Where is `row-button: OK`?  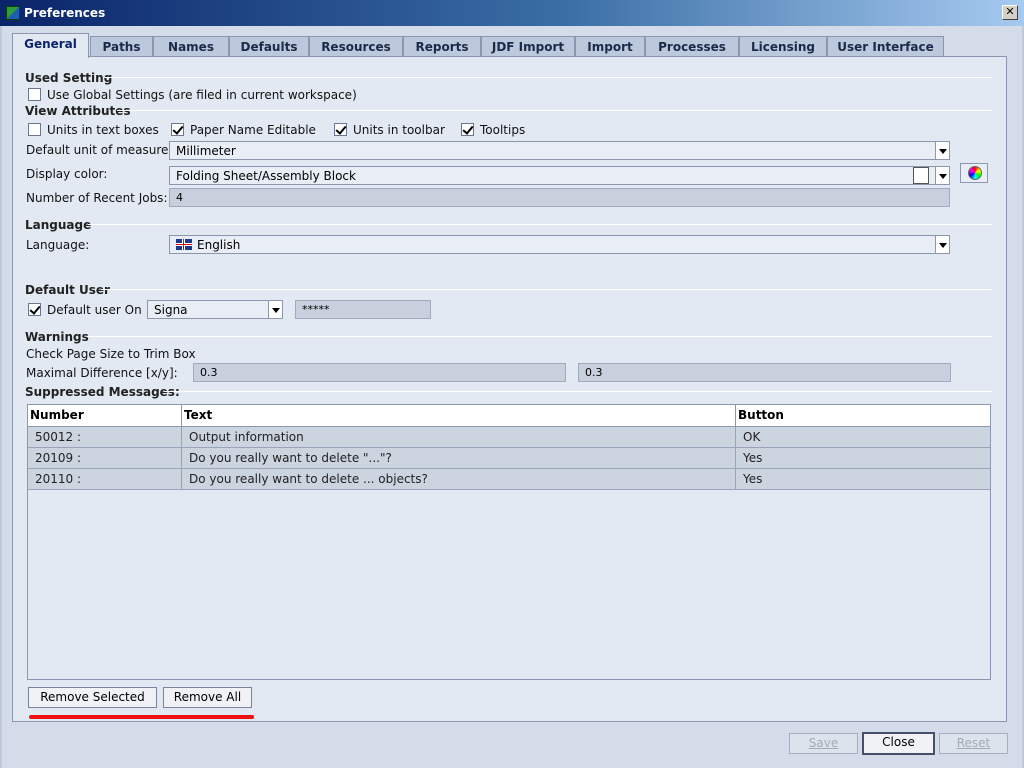
row-button: OK is located at coordinates (752, 437).